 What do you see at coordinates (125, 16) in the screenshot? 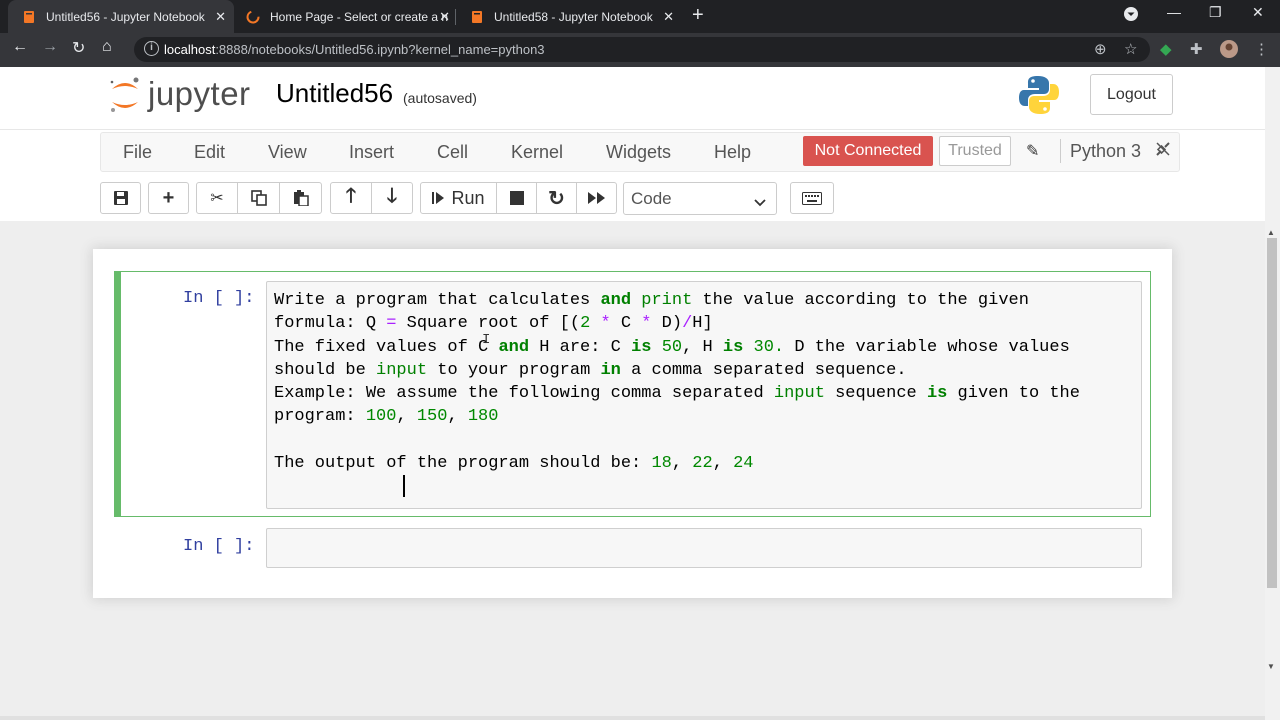
I see `tab-title: Untitled56 - Jupyter Notebook` at bounding box center [125, 16].